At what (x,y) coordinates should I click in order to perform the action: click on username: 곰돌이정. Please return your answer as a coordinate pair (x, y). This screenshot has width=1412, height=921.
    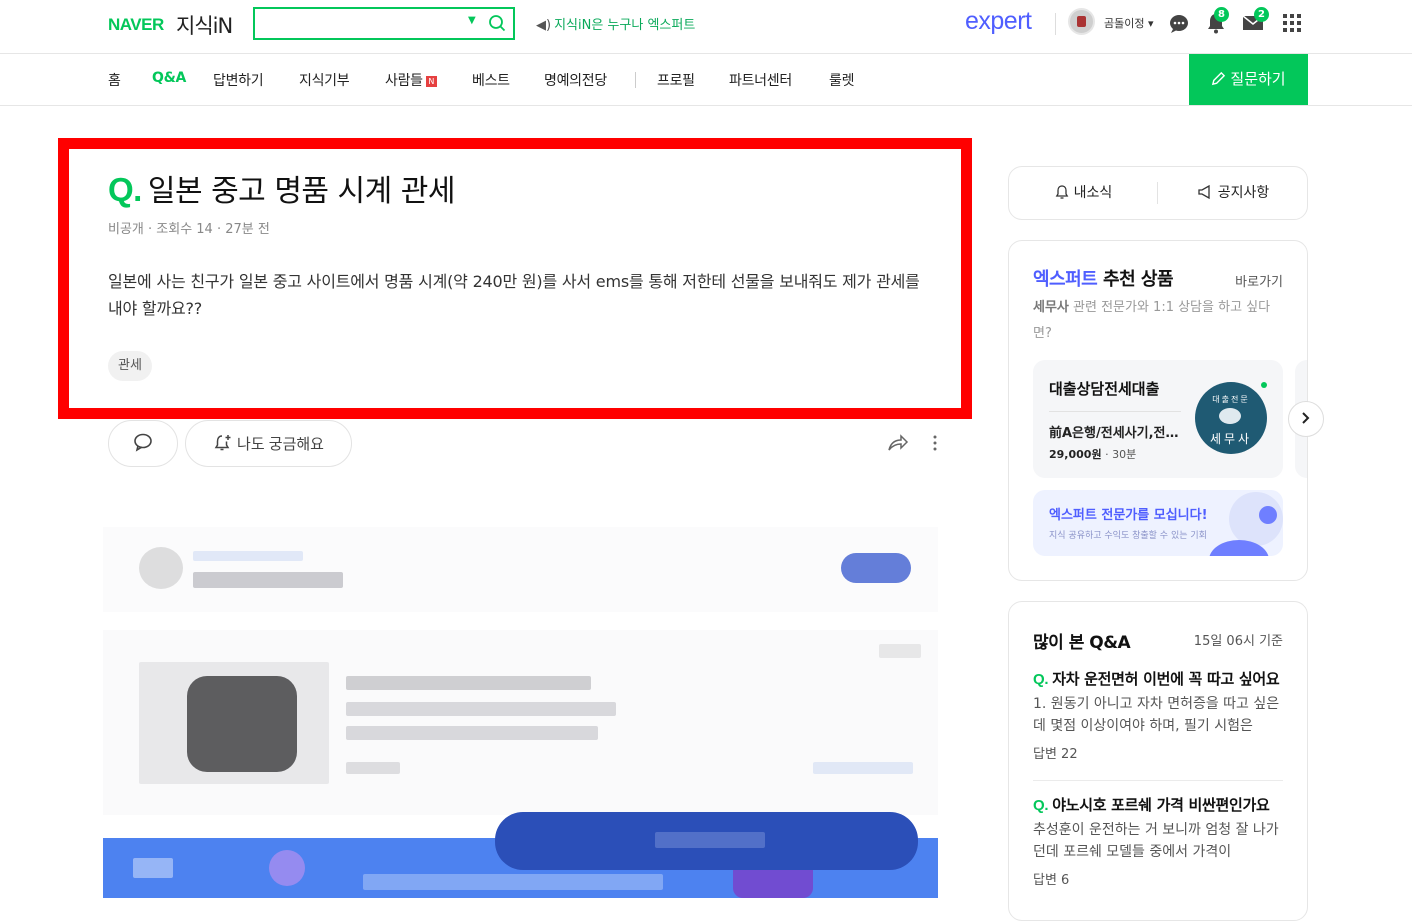
    Looking at the image, I should click on (1124, 23).